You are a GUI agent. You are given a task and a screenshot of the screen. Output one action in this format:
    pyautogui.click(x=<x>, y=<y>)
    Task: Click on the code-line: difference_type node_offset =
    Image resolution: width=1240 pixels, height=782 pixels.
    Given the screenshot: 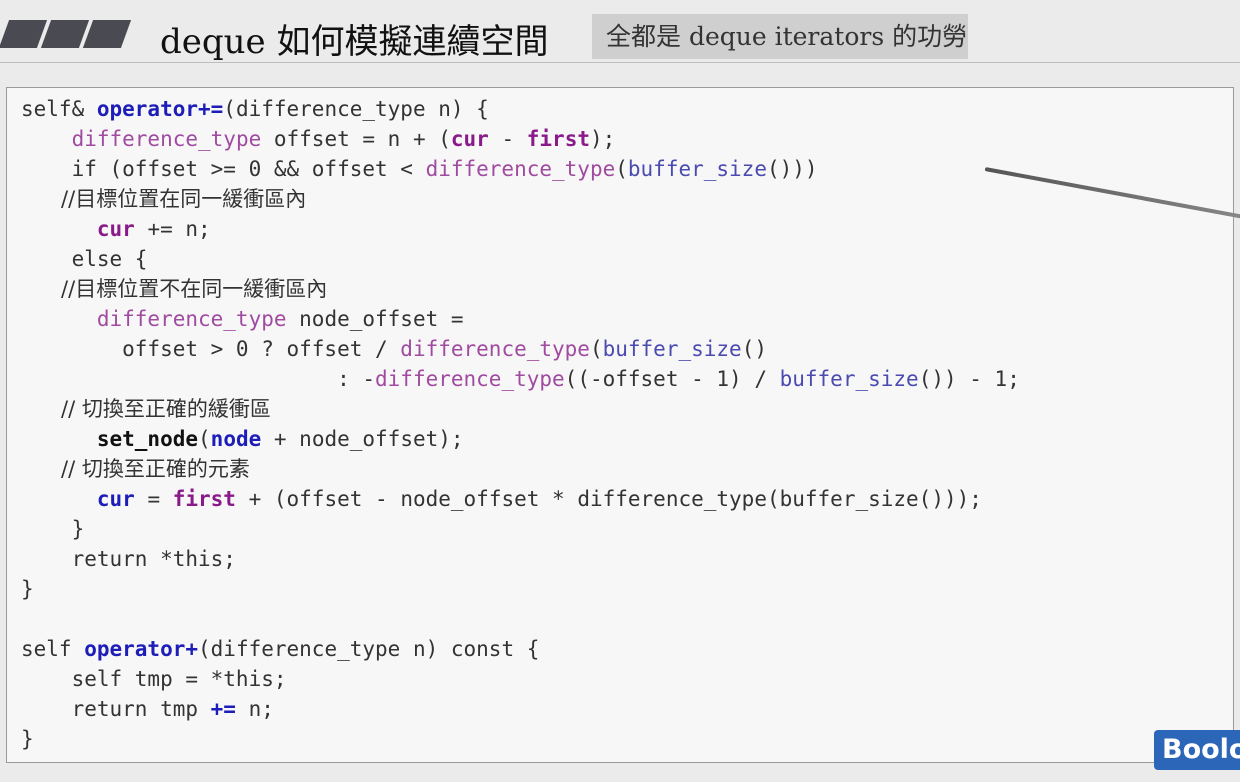 What is the action you would take?
    pyautogui.click(x=280, y=319)
    